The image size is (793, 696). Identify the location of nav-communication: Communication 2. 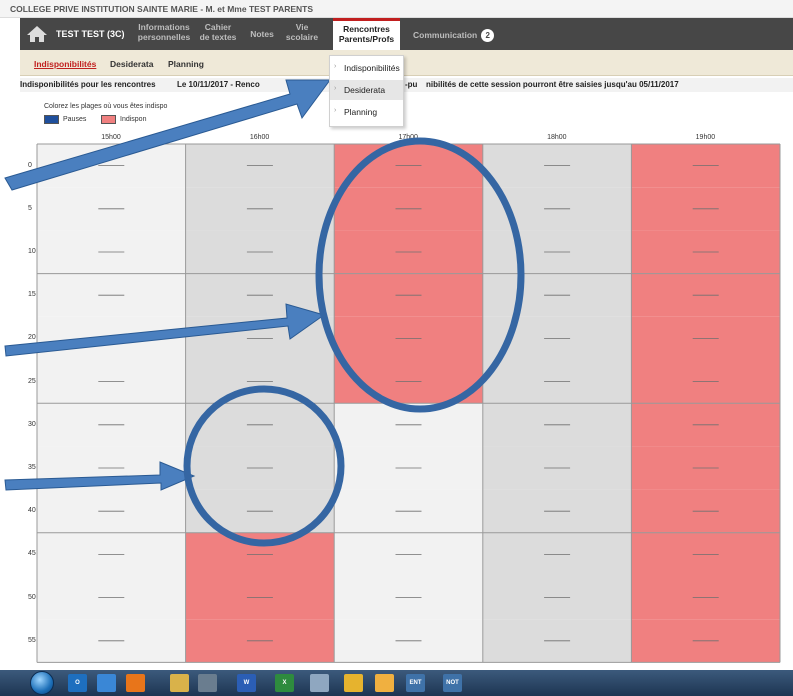
(459, 35).